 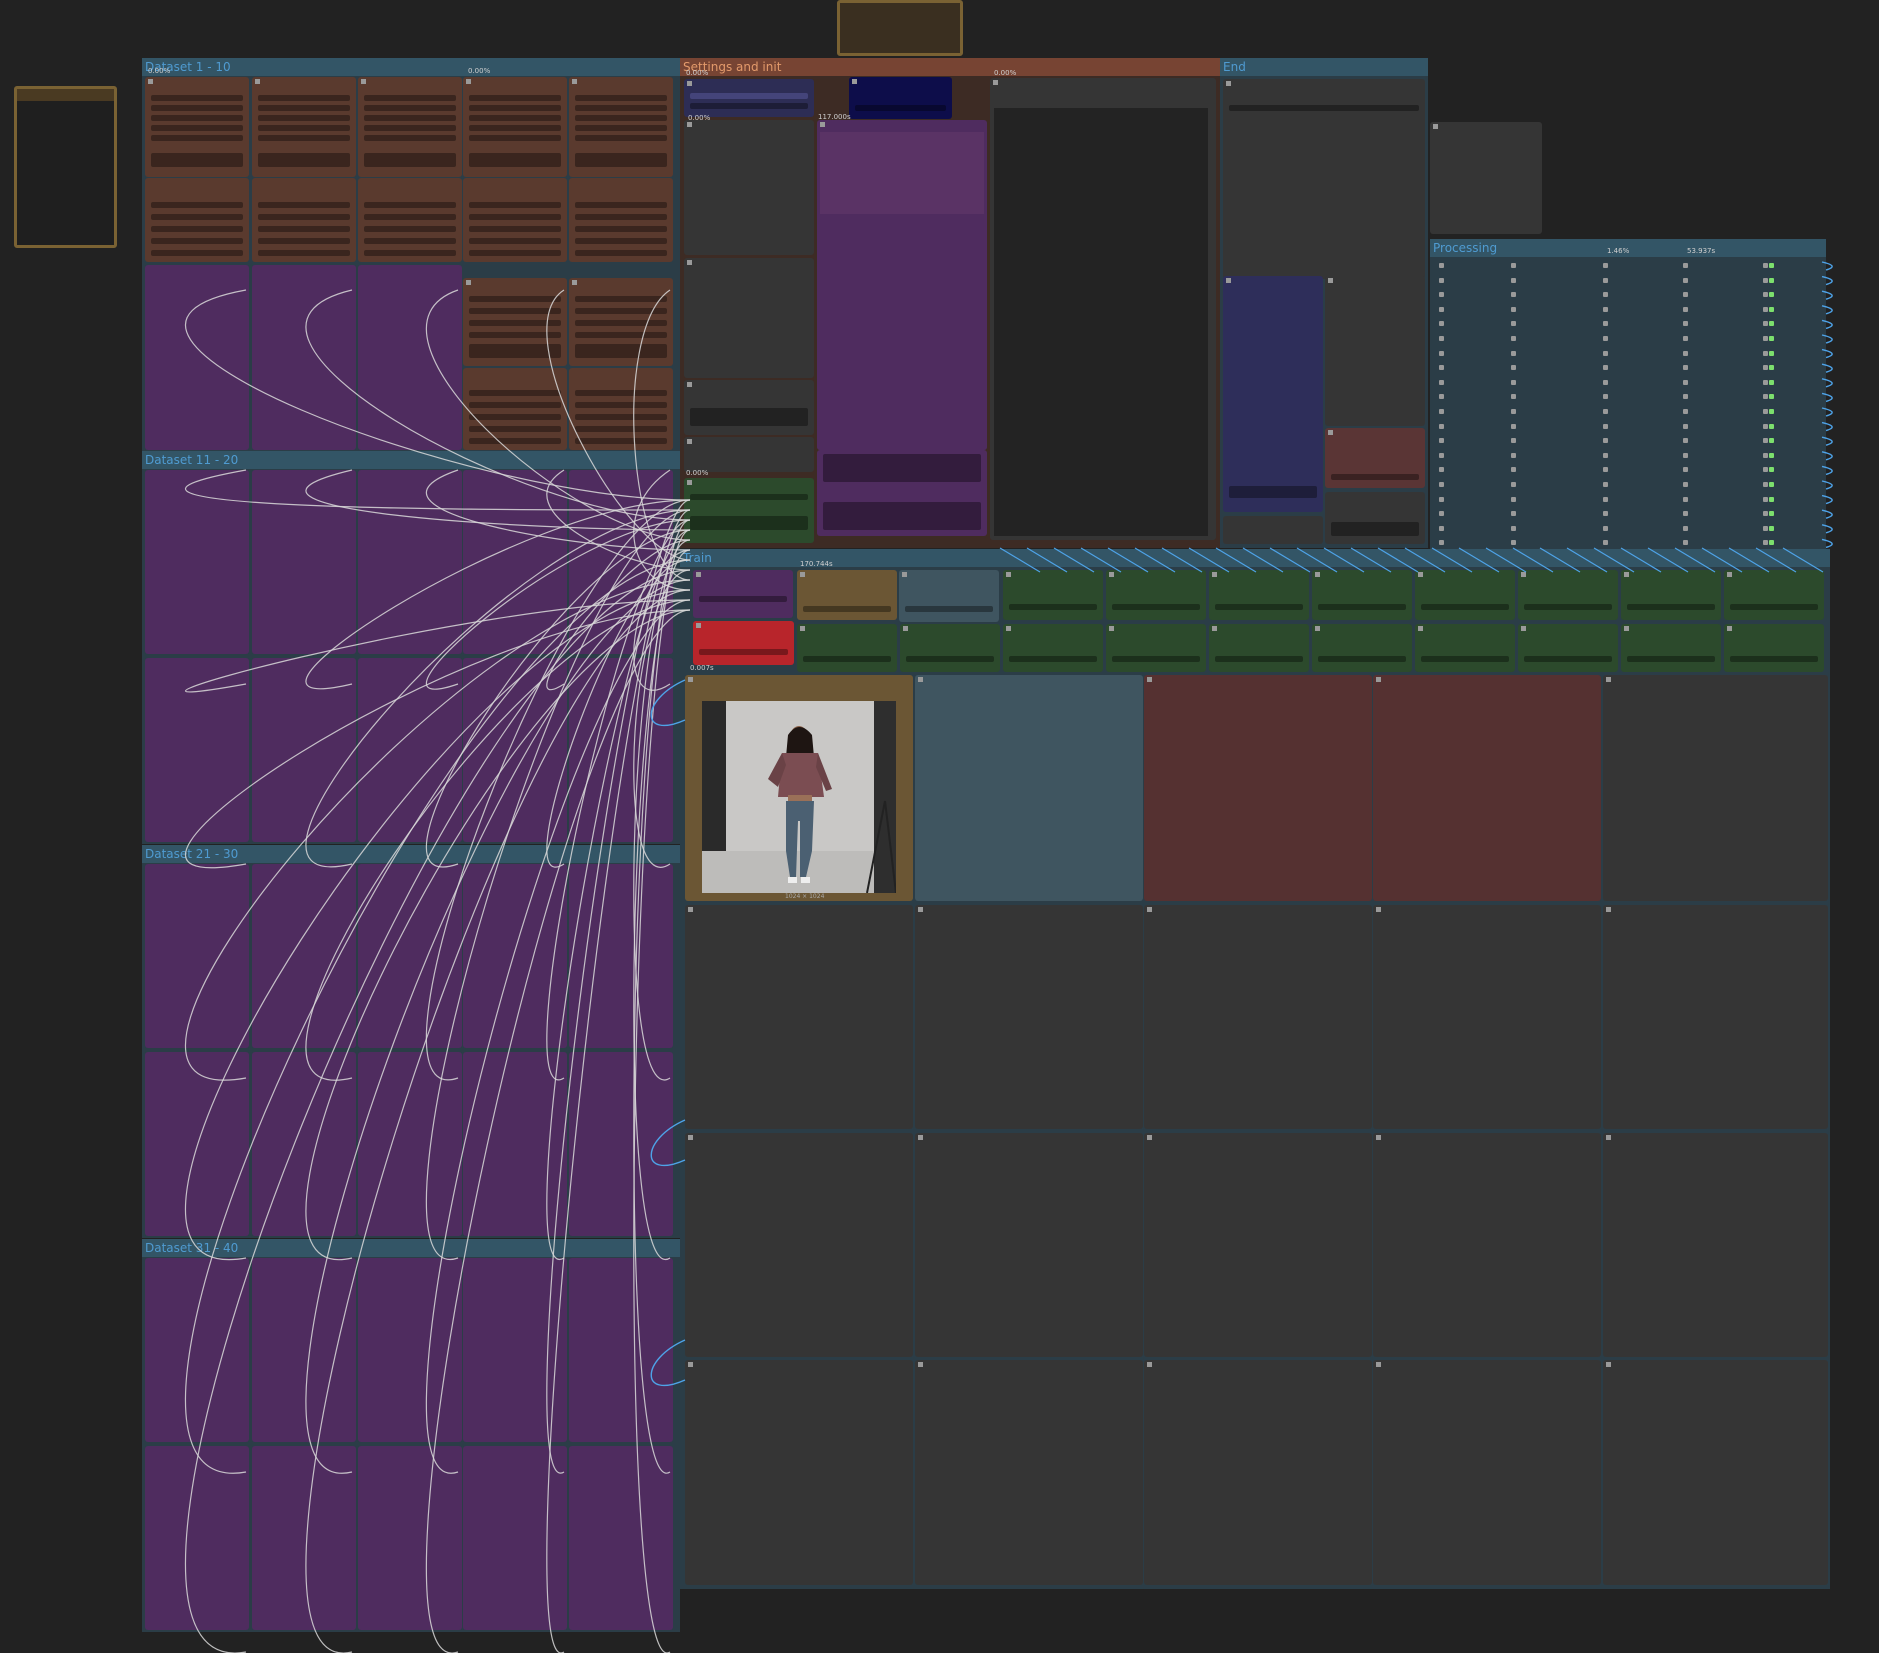 What do you see at coordinates (749, 407) in the screenshot?
I see `settings-node-small` at bounding box center [749, 407].